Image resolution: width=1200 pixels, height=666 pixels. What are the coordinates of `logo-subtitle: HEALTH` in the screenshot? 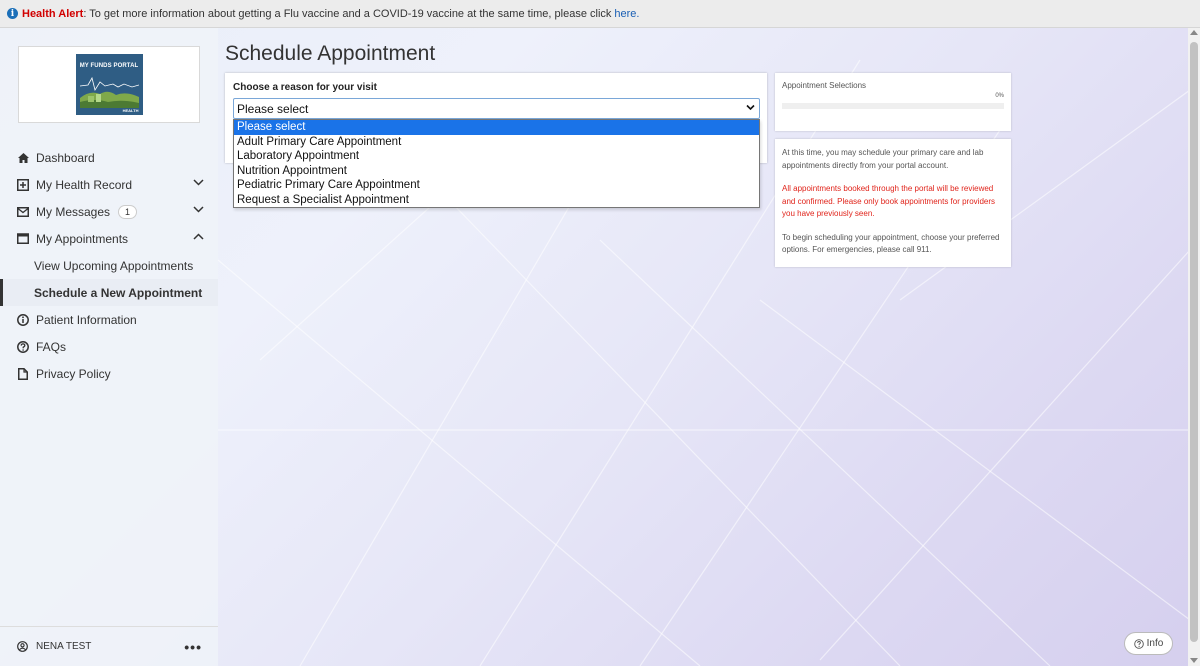 It's located at (130, 110).